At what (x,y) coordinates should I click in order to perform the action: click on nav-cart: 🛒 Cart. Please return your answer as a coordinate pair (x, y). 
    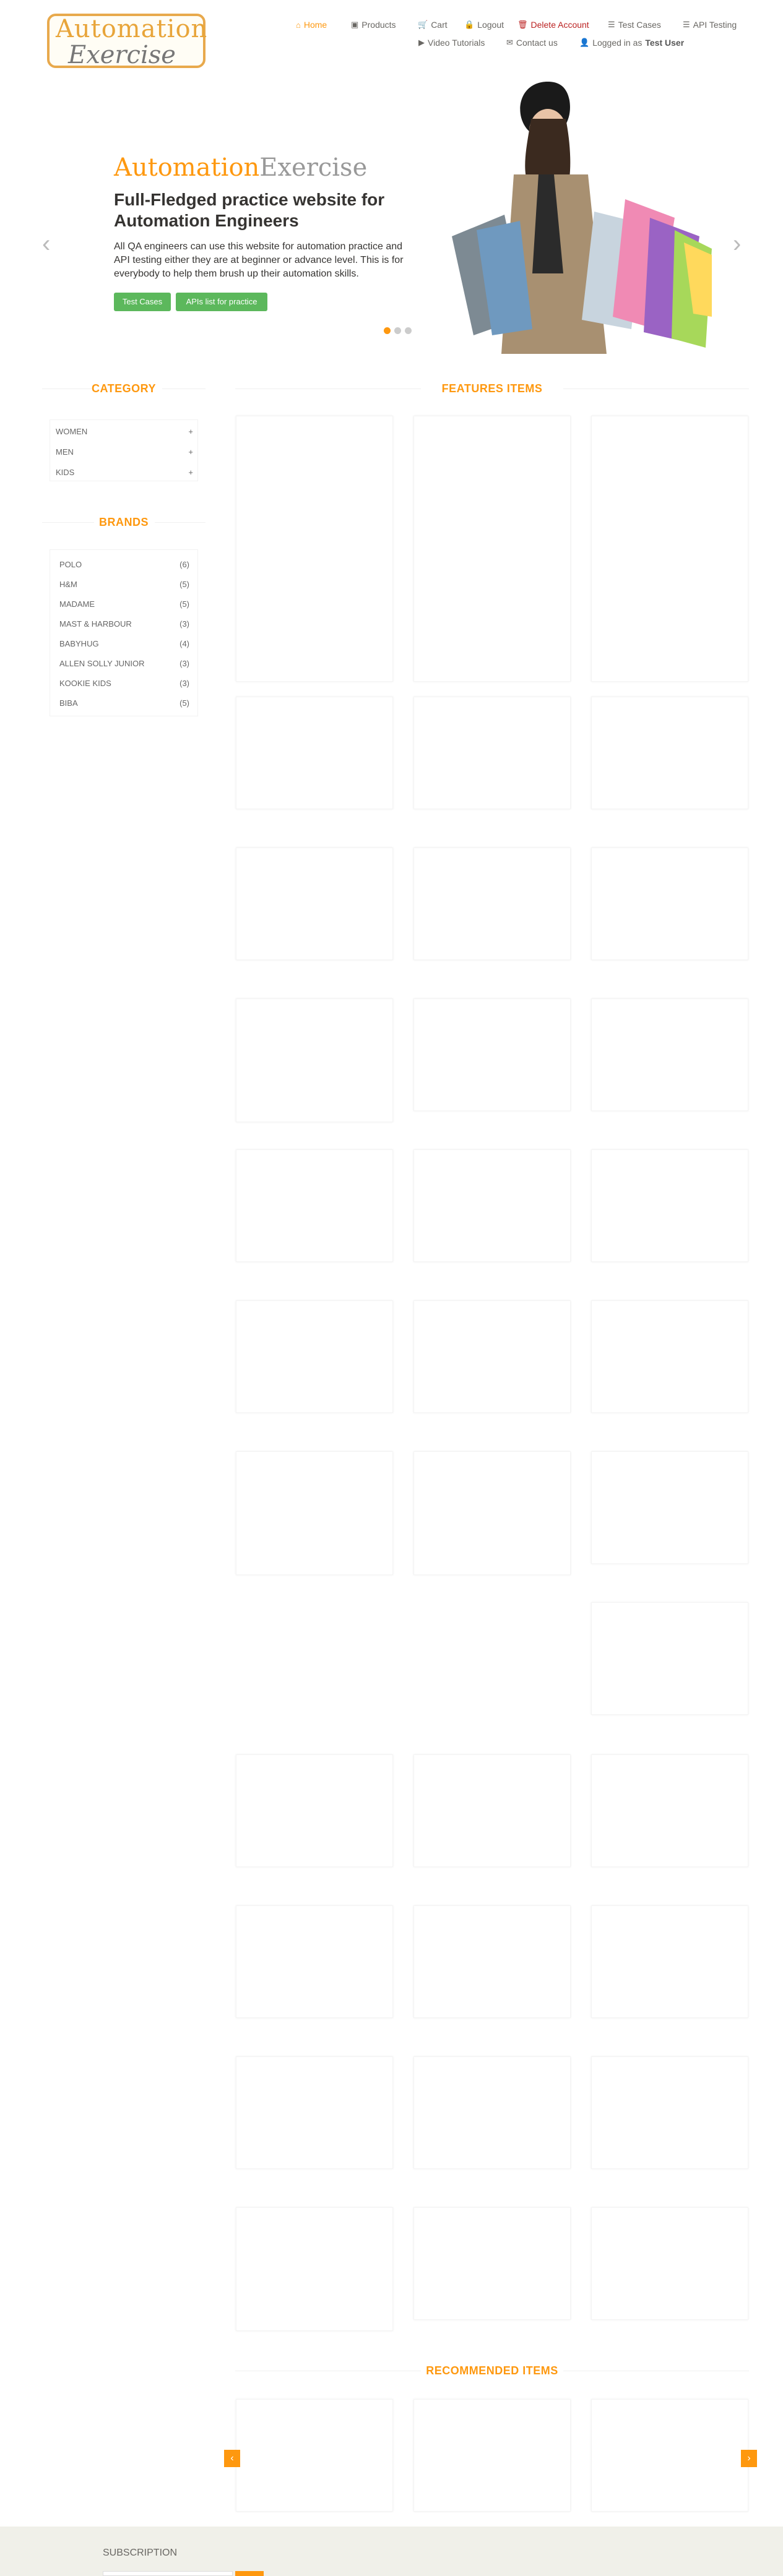
    Looking at the image, I should click on (433, 25).